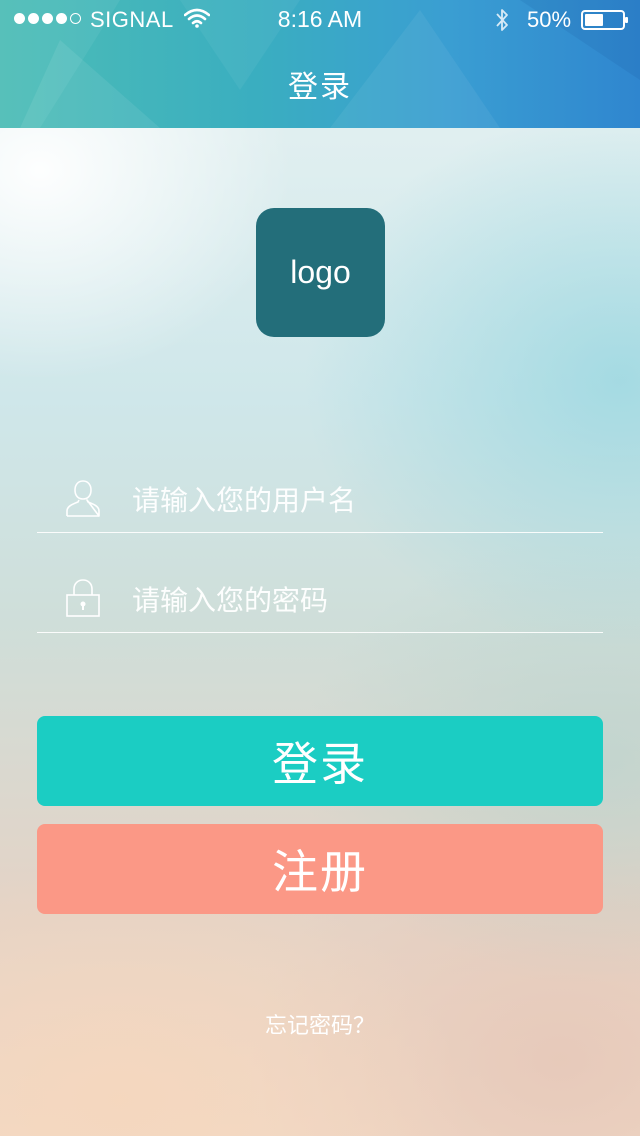 This screenshot has width=640, height=1136. I want to click on battery-percentage: 50%, so click(549, 19).